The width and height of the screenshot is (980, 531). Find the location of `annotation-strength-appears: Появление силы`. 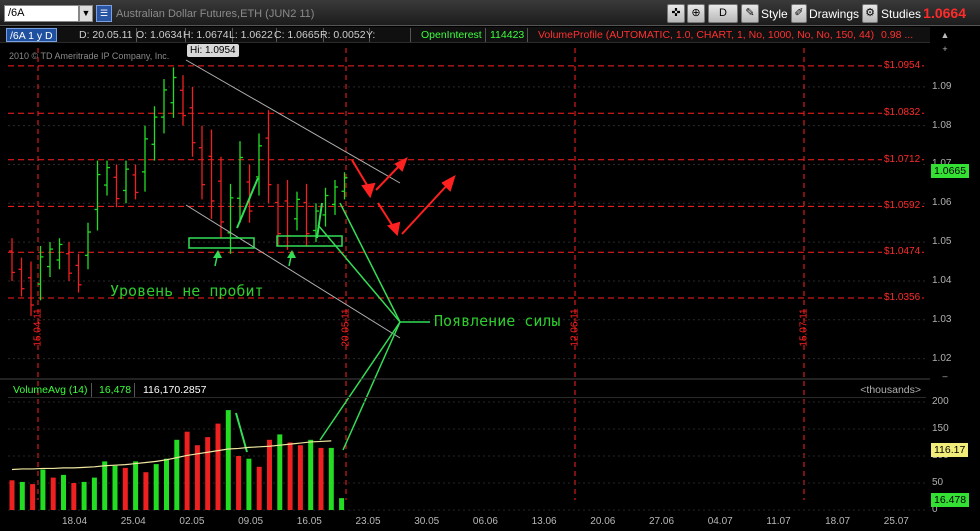

annotation-strength-appears: Появление силы is located at coordinates (497, 321).